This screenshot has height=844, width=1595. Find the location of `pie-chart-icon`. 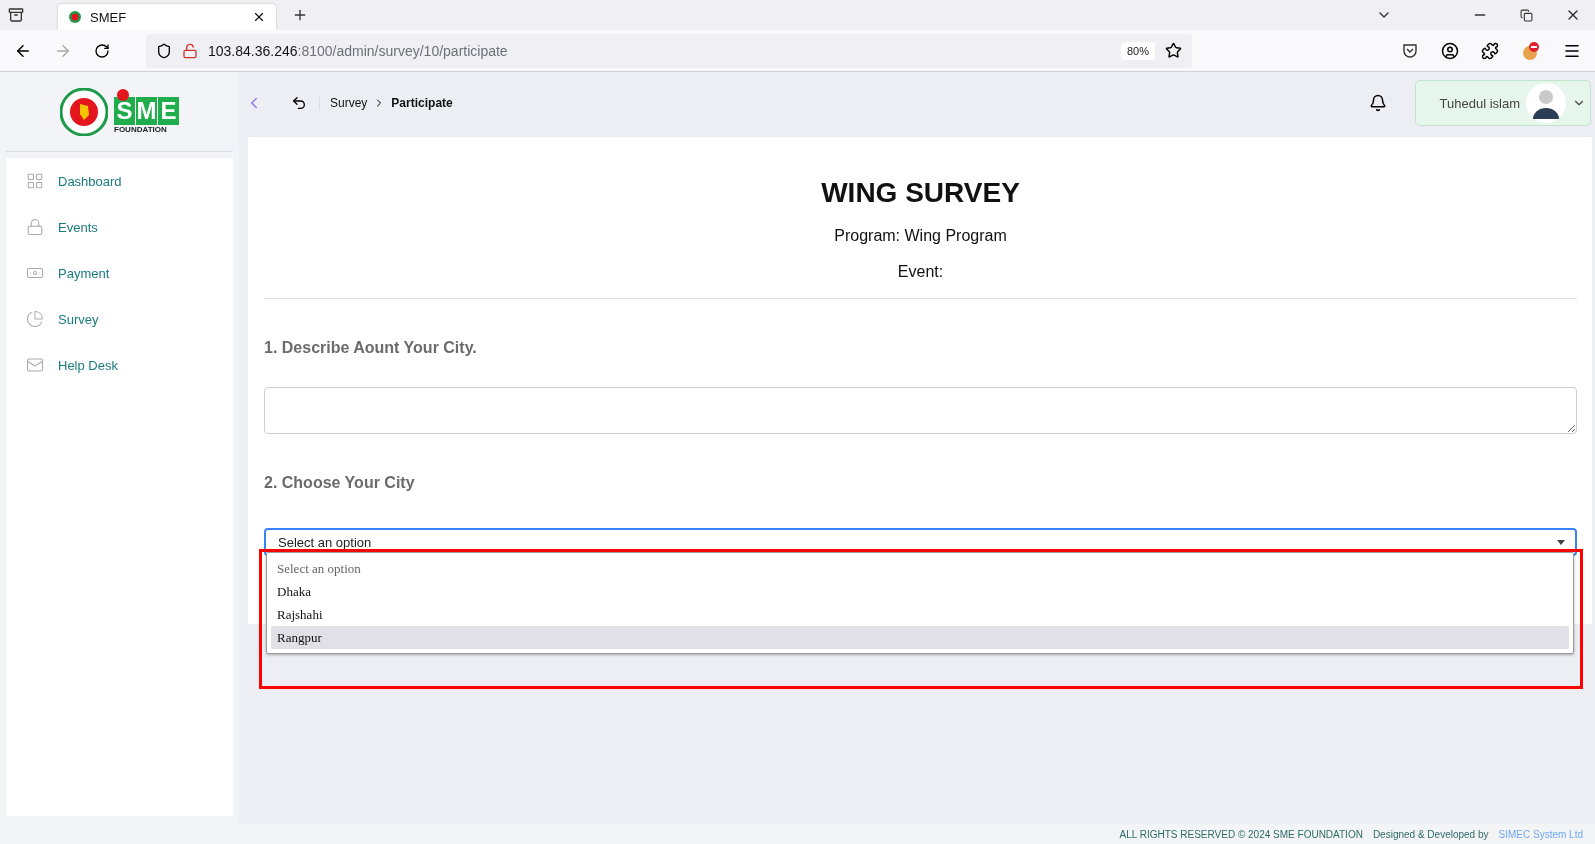

pie-chart-icon is located at coordinates (35, 319).